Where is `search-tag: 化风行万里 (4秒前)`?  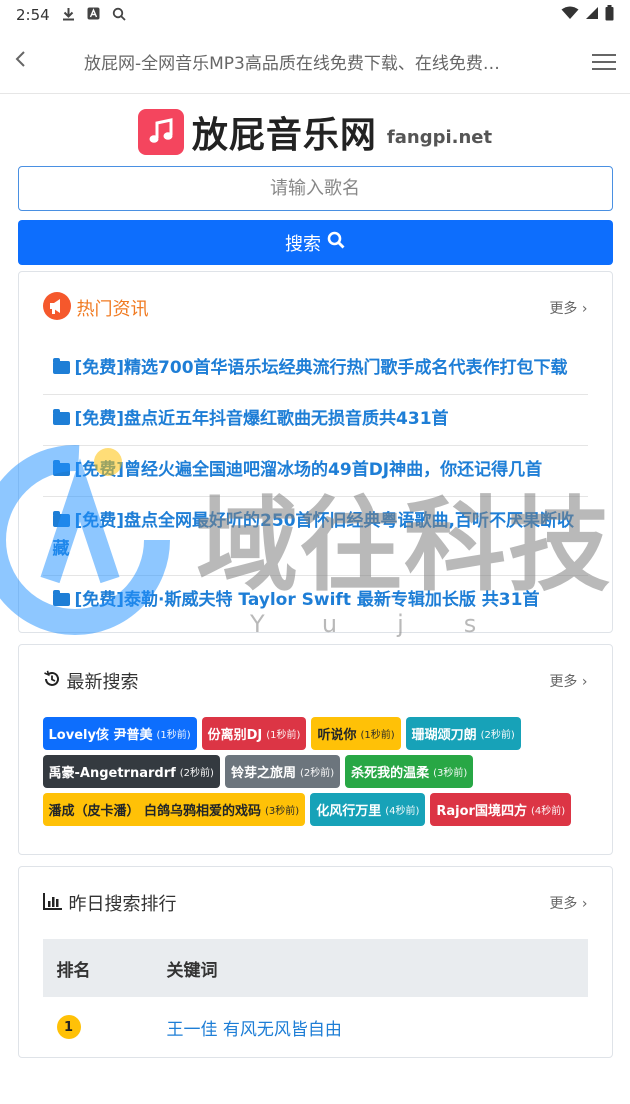 search-tag: 化风行万里 (4秒前) is located at coordinates (368, 809).